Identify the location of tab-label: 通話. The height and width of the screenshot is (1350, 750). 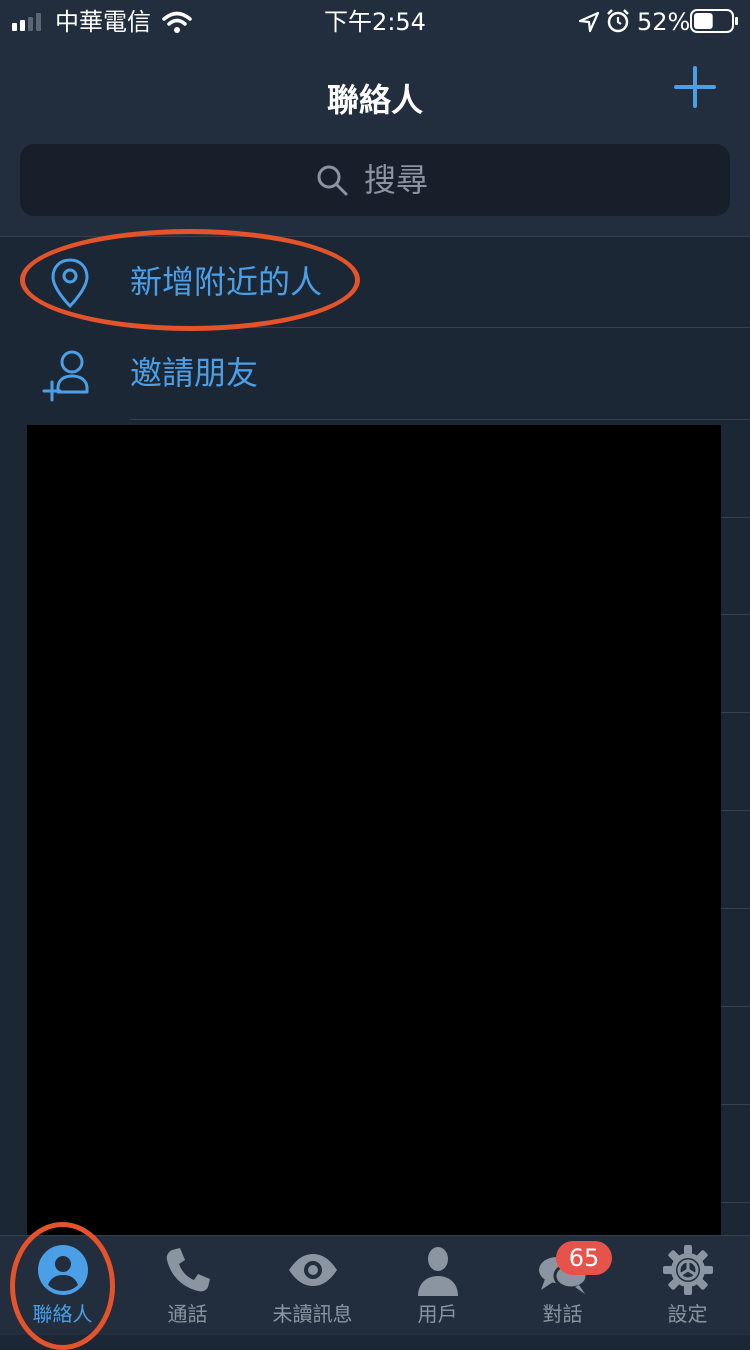
(187, 1314).